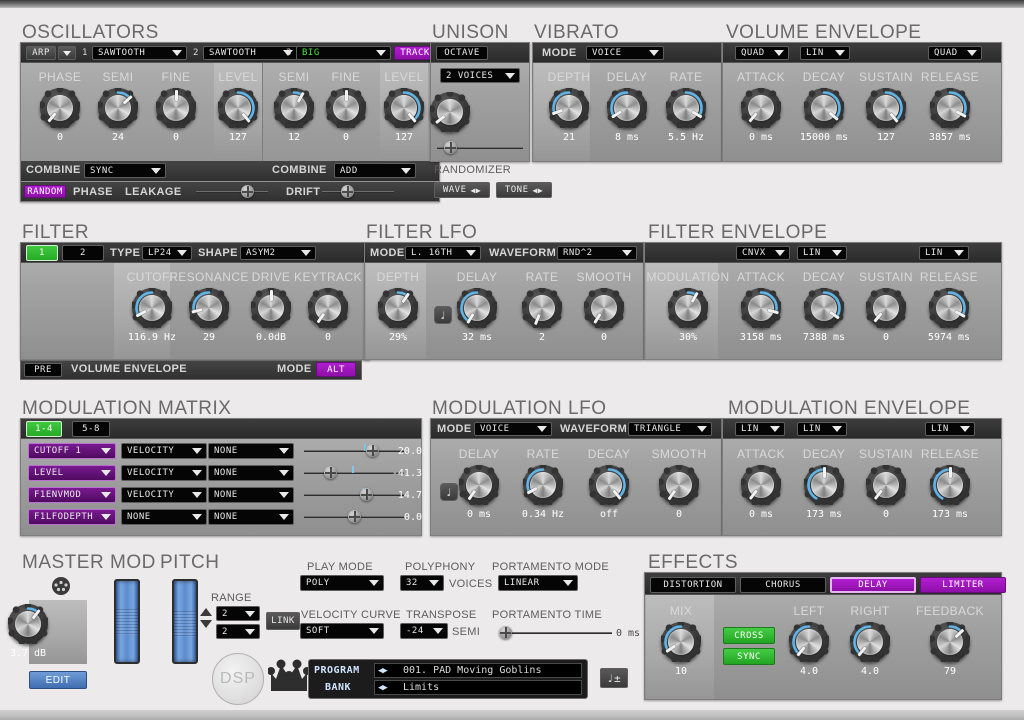 Image resolution: width=1024 pixels, height=720 pixels. I want to click on velocity-curve-select: SOFT, so click(342, 631).